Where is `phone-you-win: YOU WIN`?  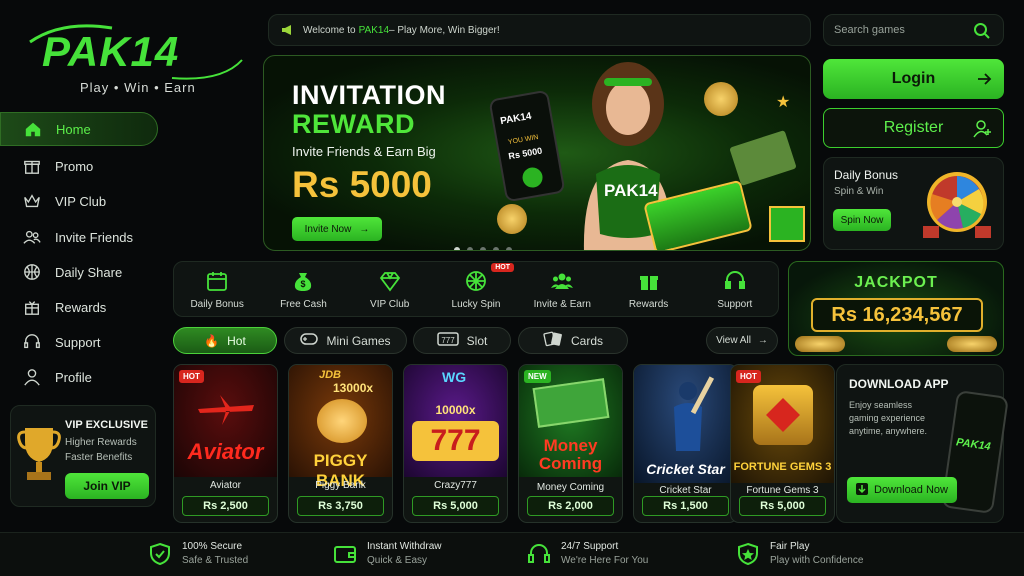
phone-you-win: YOU WIN is located at coordinates (523, 140).